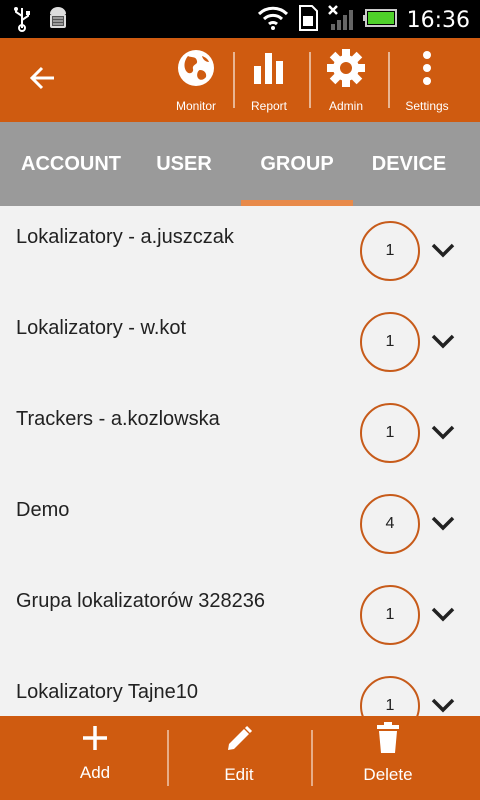  What do you see at coordinates (345, 106) in the screenshot?
I see `admin-label: Admin` at bounding box center [345, 106].